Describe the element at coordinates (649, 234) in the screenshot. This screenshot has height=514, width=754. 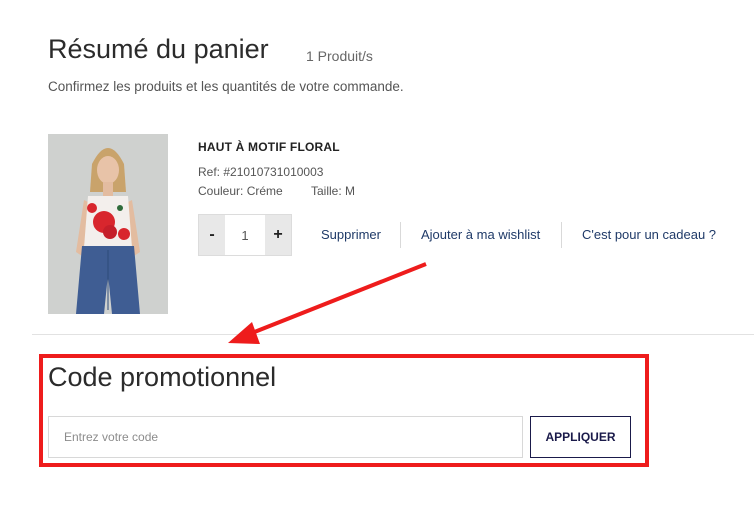
I see `gift-link: C'est pour un cadeau ?` at that location.